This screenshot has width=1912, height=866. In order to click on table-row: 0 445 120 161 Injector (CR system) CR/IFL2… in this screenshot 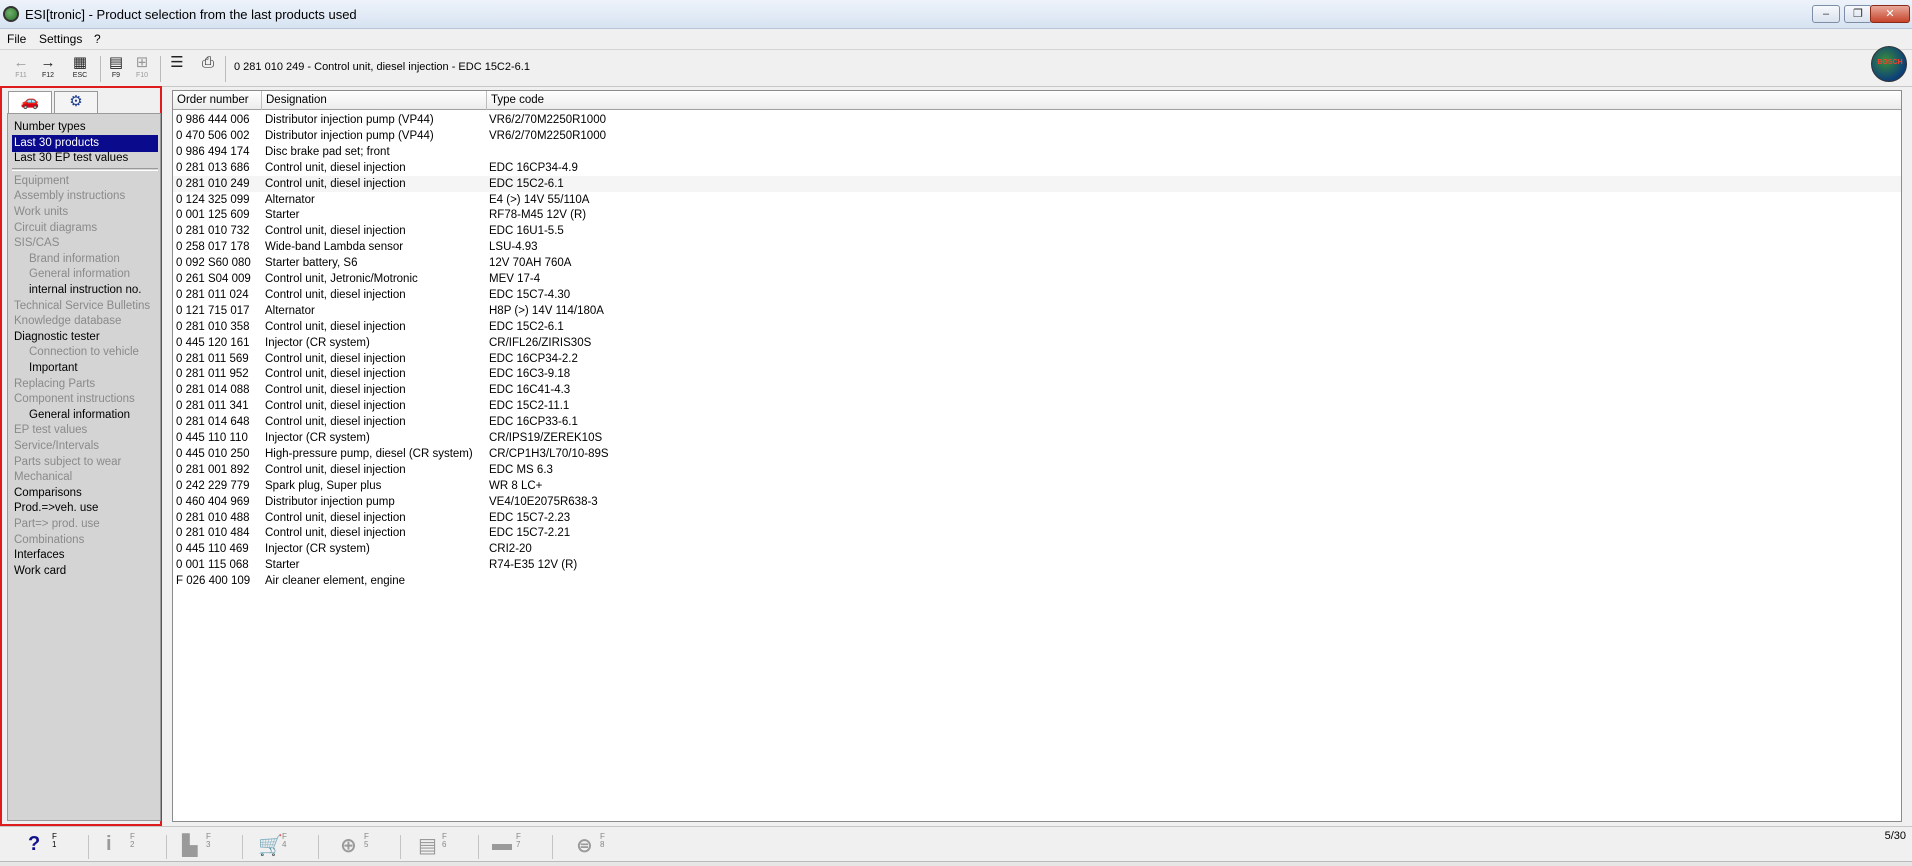, I will do `click(1037, 343)`.